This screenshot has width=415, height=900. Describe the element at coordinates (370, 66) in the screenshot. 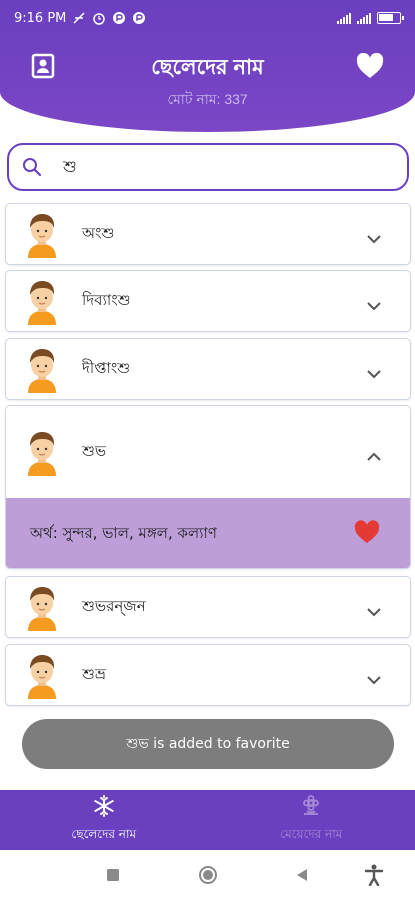

I see `favorites-heart-icon` at that location.